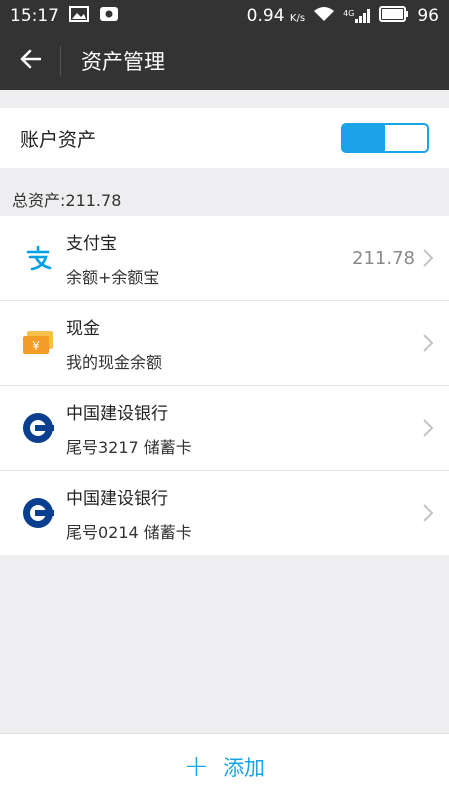 Image resolution: width=449 pixels, height=800 pixels. What do you see at coordinates (383, 258) in the screenshot?
I see `item-balance: 211.78` at bounding box center [383, 258].